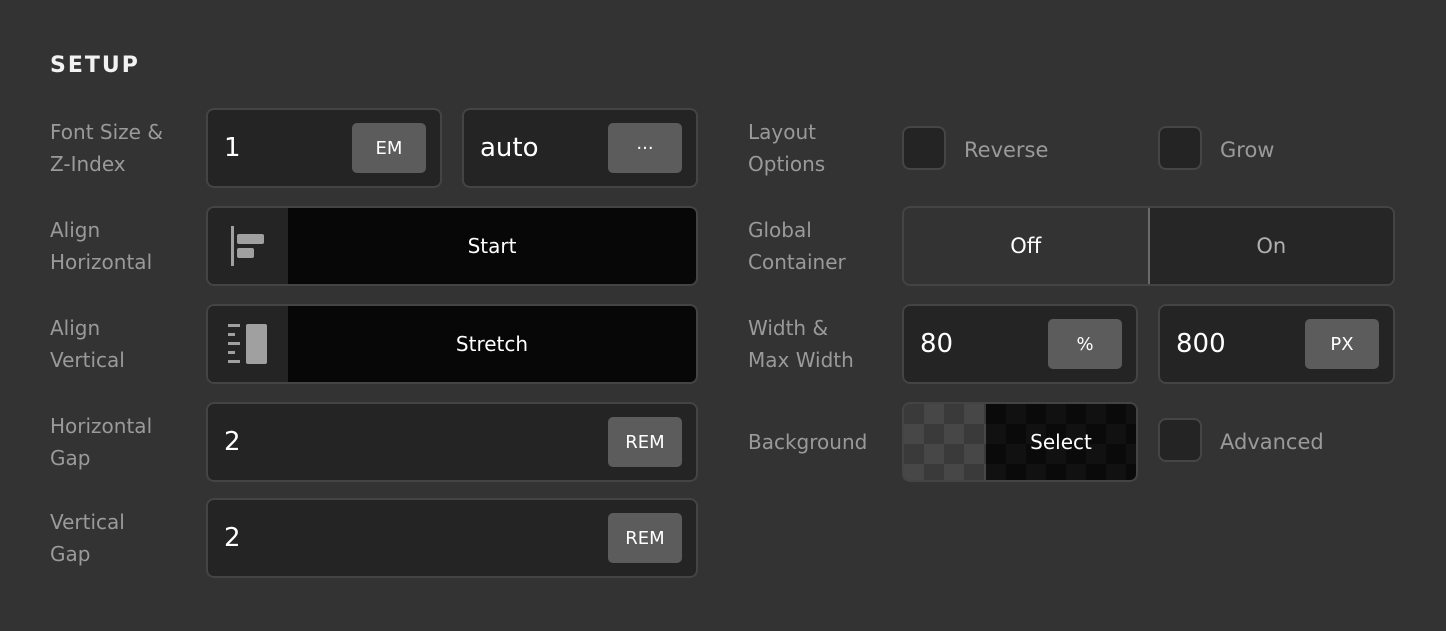  Describe the element at coordinates (88, 164) in the screenshot. I see `font-size-label-line2: Z-Index` at that location.